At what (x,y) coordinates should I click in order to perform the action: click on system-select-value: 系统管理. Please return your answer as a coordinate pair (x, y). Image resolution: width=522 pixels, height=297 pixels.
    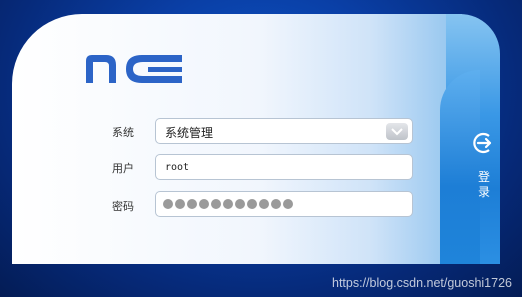
    Looking at the image, I should click on (189, 133).